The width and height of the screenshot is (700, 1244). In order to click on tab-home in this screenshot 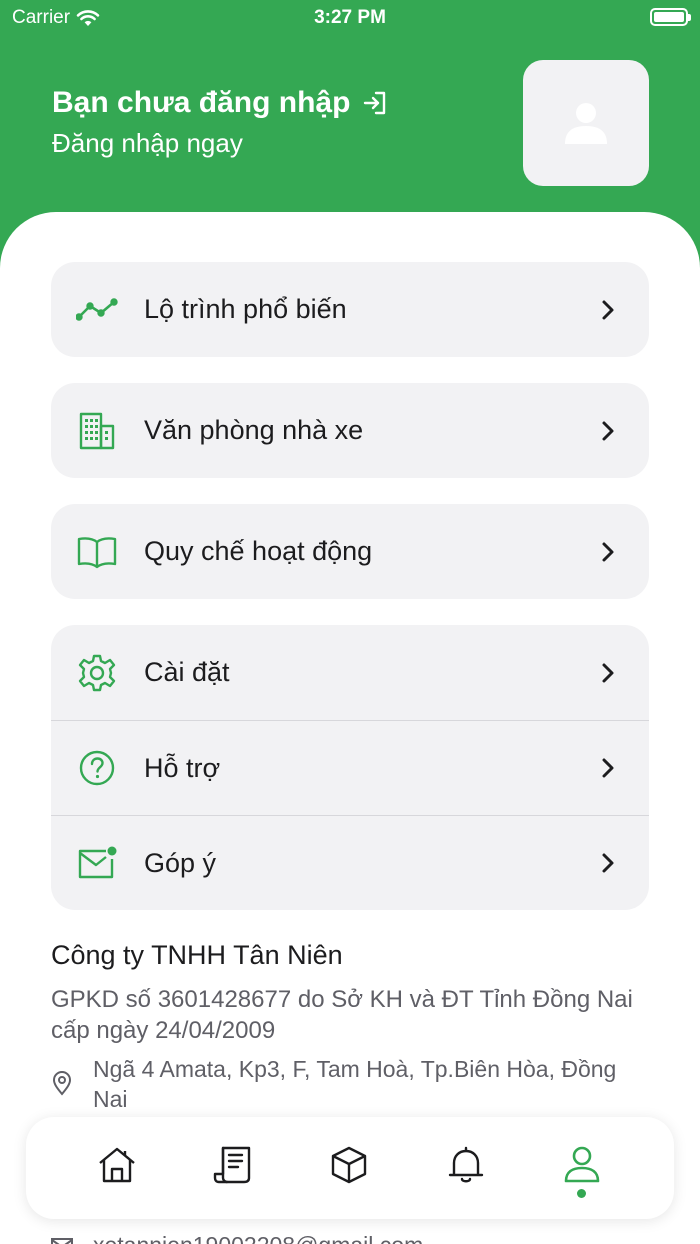, I will do `click(117, 1165)`.